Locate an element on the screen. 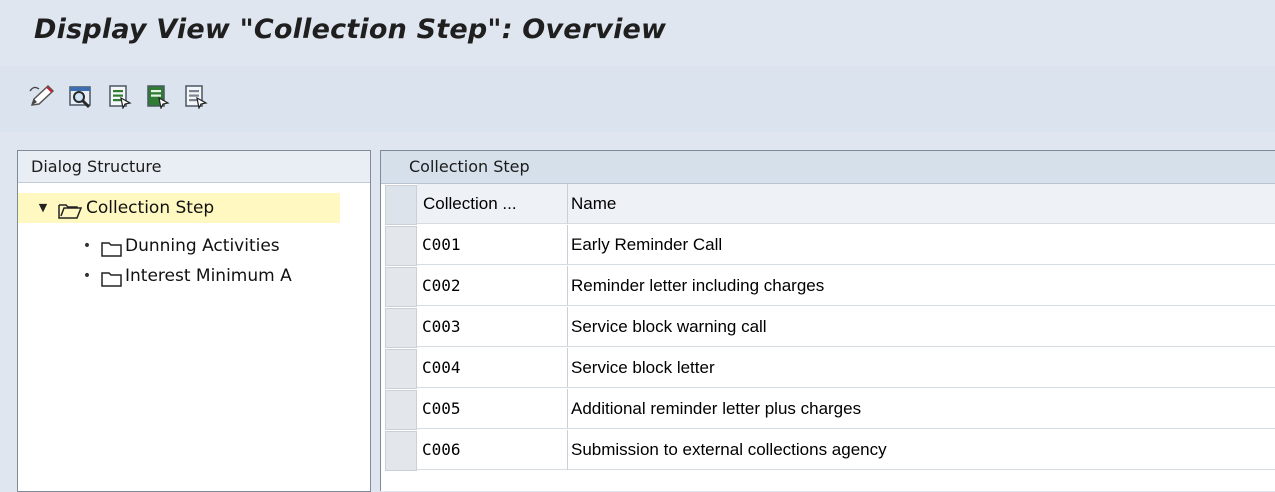  table-row: C004 Service block letter is located at coordinates (828, 368).